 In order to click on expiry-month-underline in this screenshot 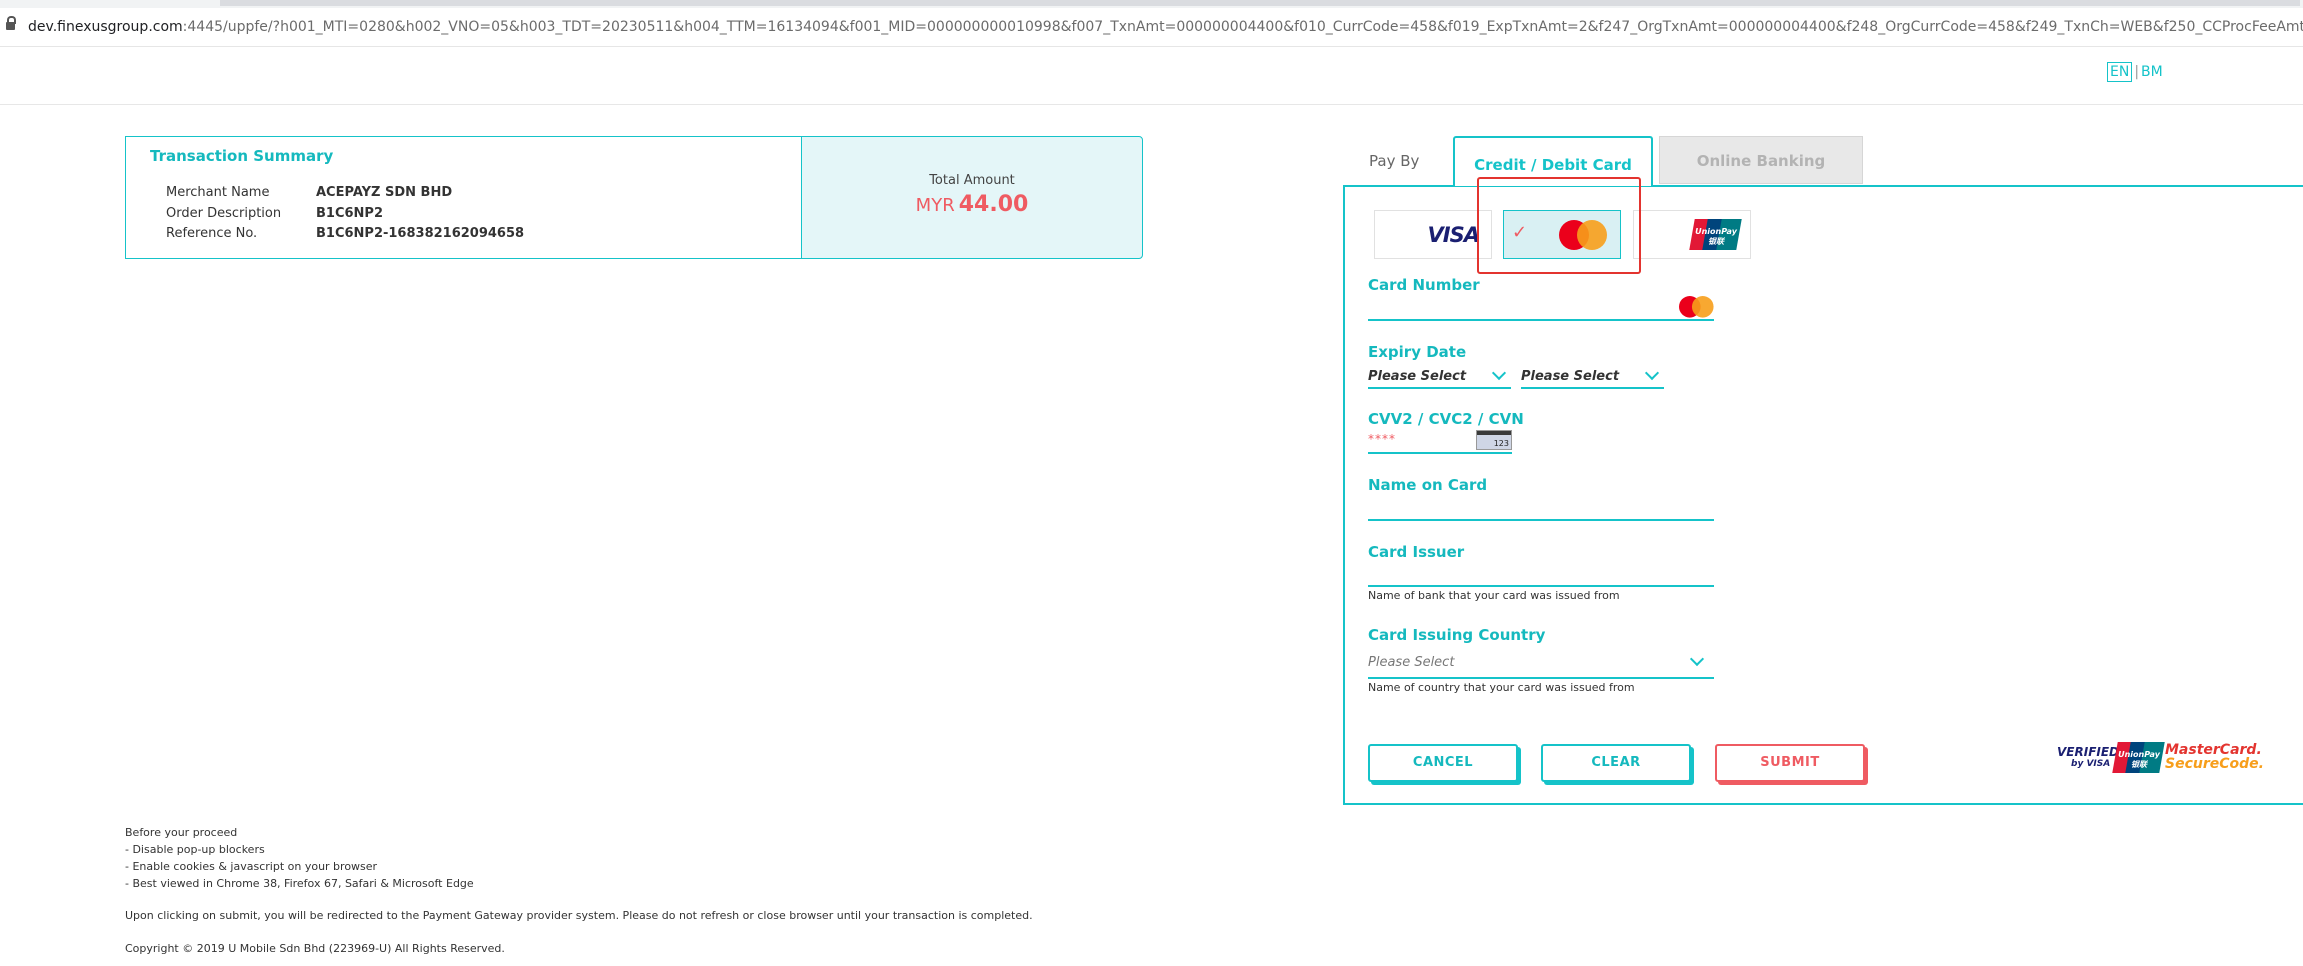, I will do `click(1439, 388)`.